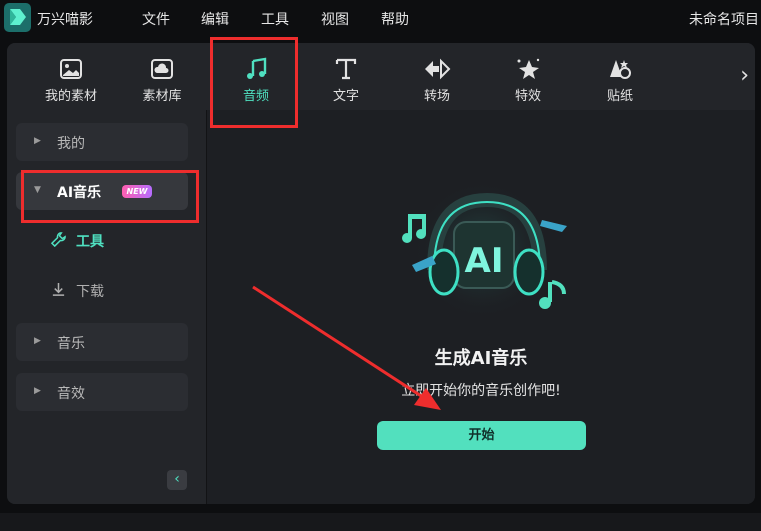  Describe the element at coordinates (70, 96) in the screenshot. I see `tab-label: 我的素材` at that location.